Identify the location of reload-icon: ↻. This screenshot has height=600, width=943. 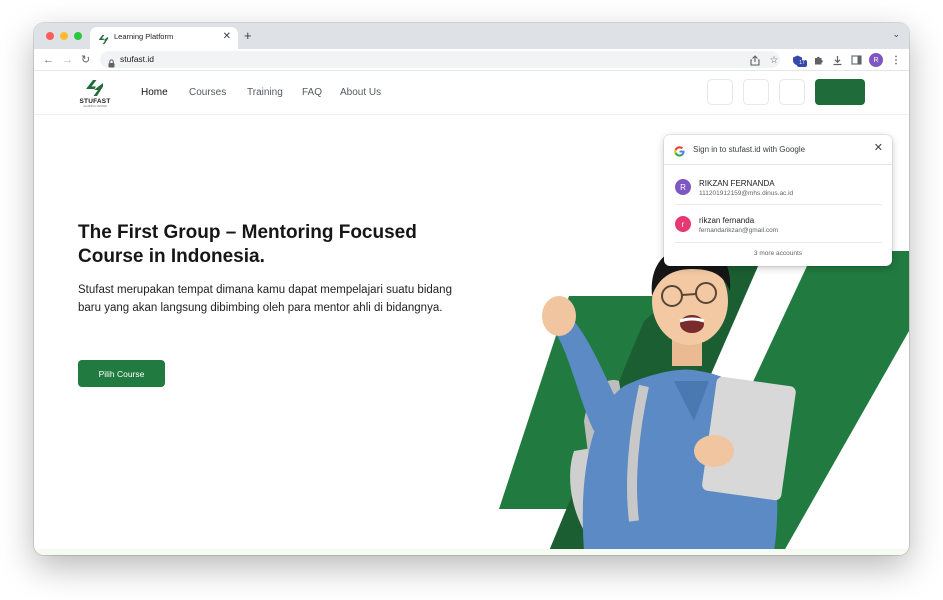
(85, 60).